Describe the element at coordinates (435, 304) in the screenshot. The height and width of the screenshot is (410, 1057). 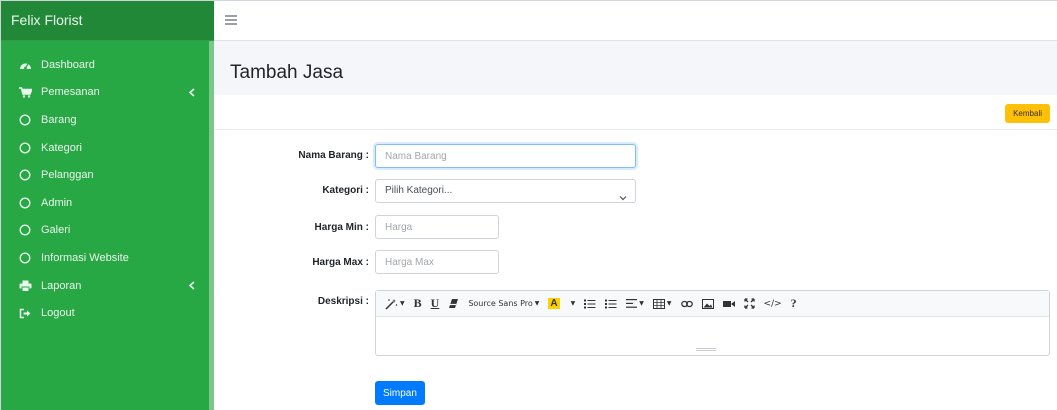
I see `underline-button: U` at that location.